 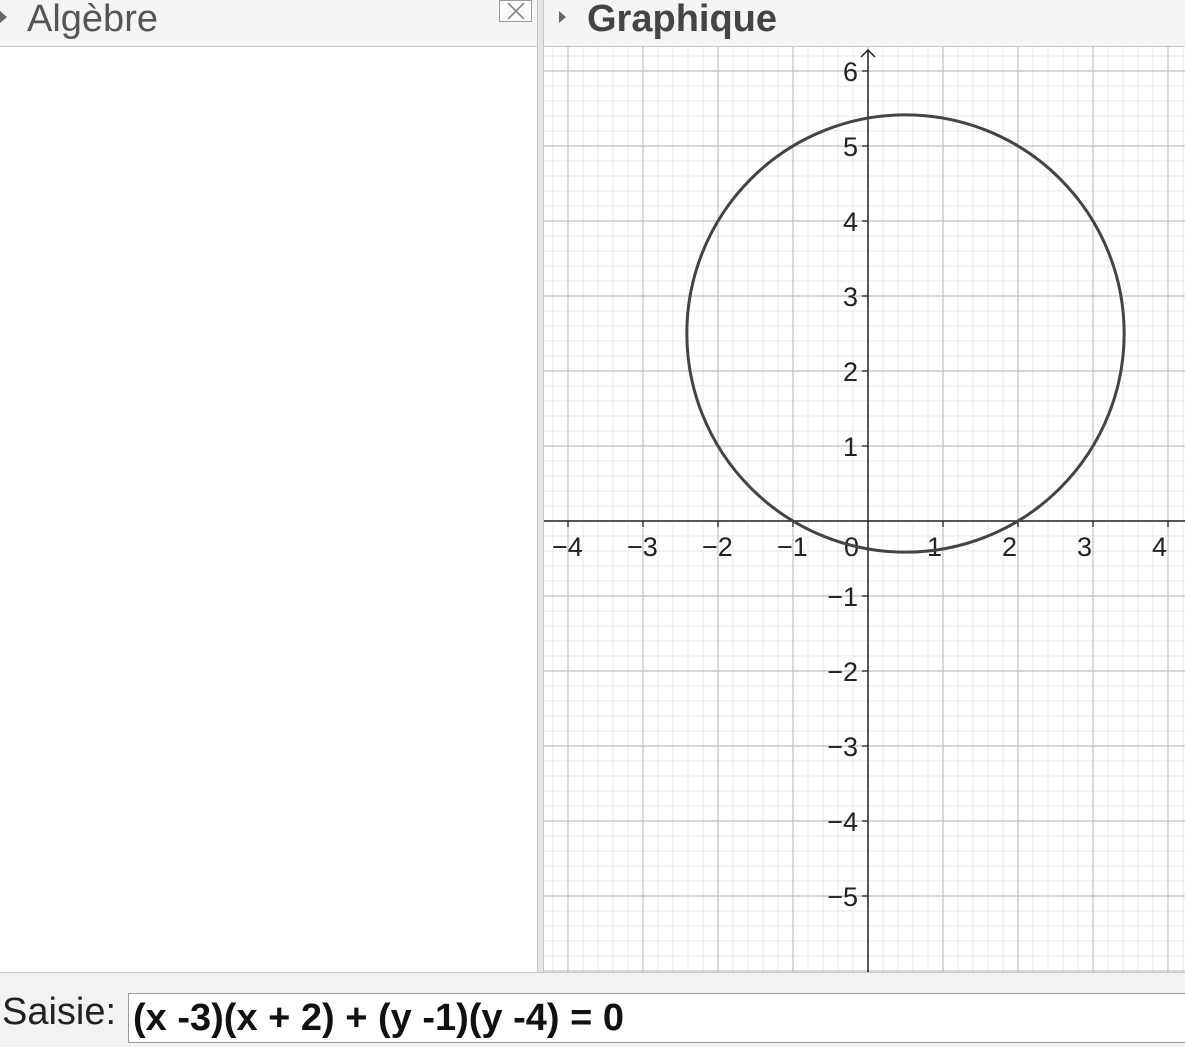 I want to click on y-tick-label: −2, so click(x=842, y=672).